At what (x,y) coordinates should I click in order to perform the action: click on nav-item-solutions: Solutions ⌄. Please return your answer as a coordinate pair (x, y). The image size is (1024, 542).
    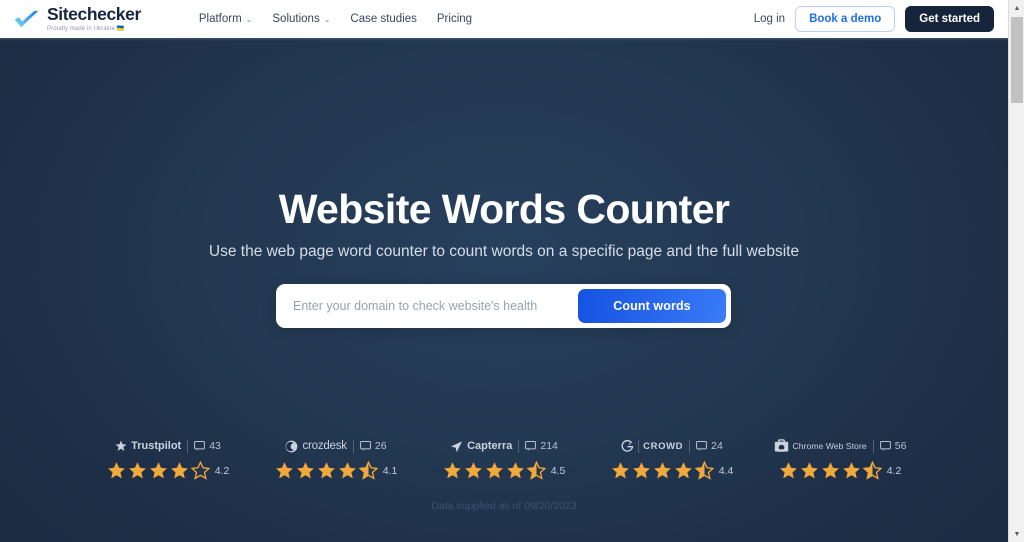
    Looking at the image, I should click on (301, 19).